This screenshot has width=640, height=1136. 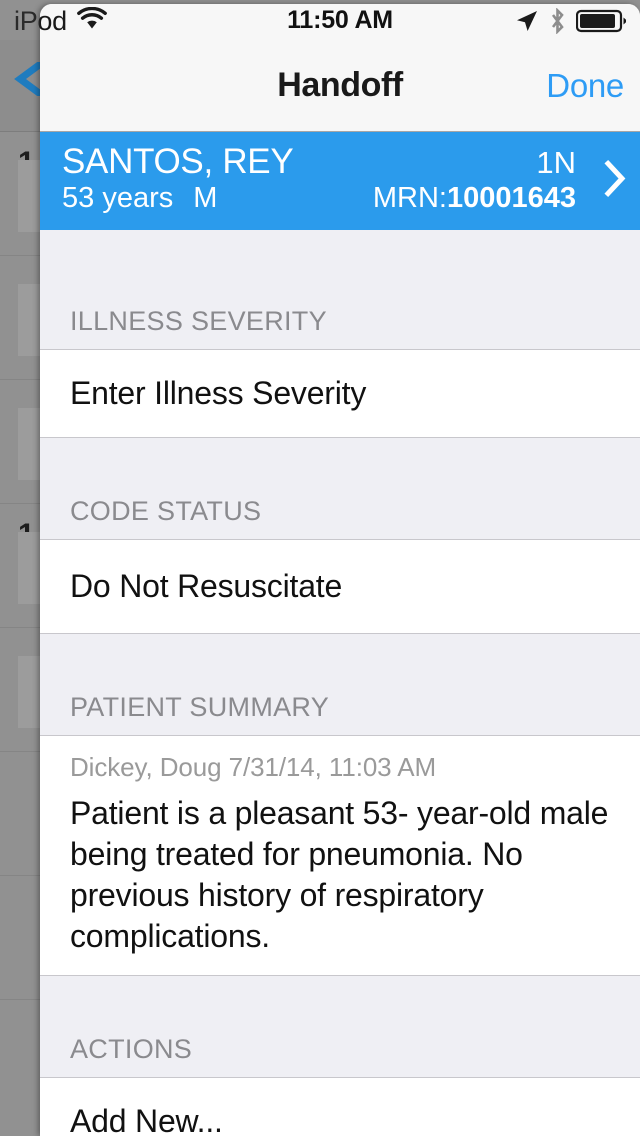 I want to click on section-label: CODE STATUS, so click(x=166, y=511).